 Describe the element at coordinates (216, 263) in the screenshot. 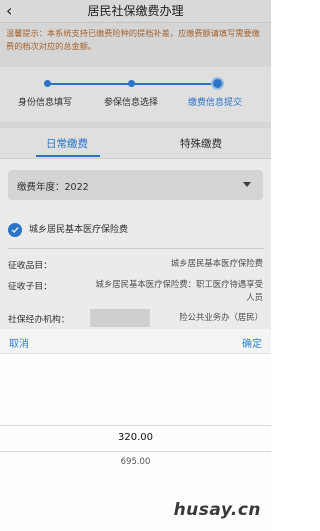

I see `collection-item-value: 城乡居民基本医疗保险费` at that location.